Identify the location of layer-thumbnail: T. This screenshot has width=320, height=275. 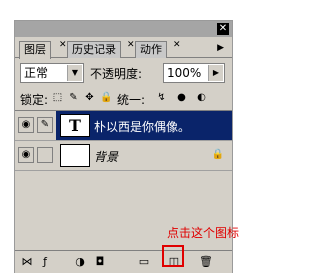
(75, 125).